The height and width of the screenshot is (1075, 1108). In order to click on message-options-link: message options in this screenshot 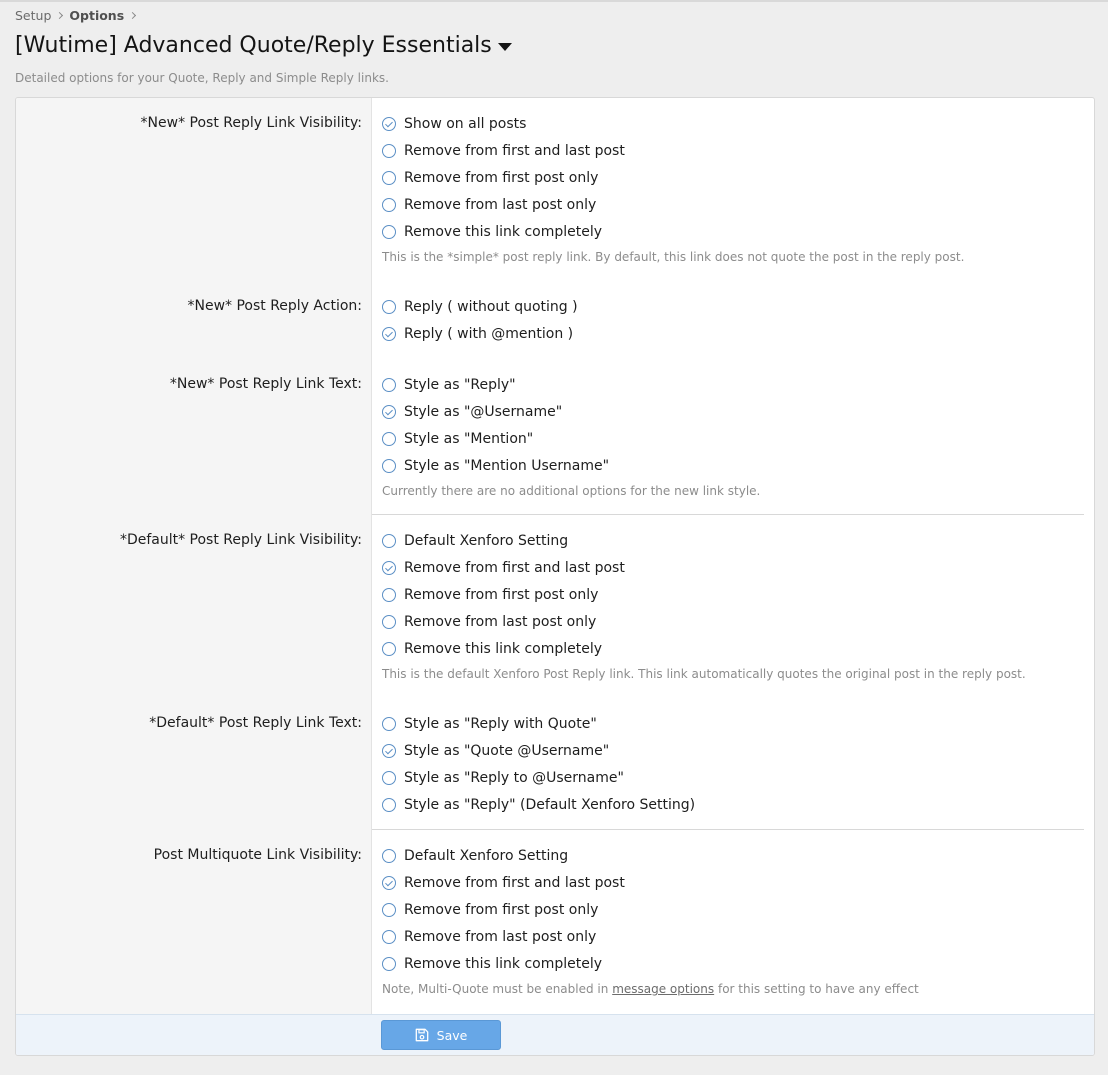, I will do `click(663, 989)`.